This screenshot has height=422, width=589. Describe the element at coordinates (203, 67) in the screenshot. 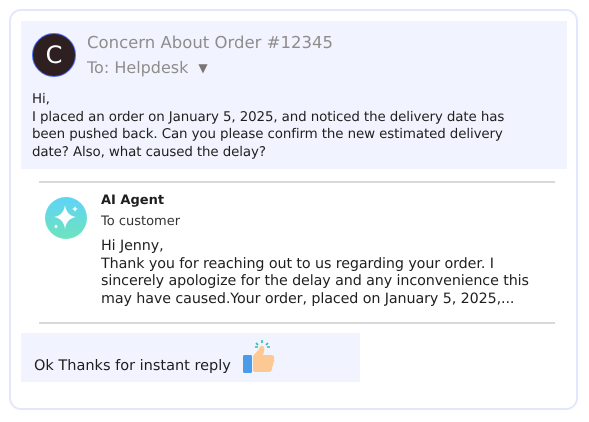

I see `dropdown-caret: ▼` at that location.